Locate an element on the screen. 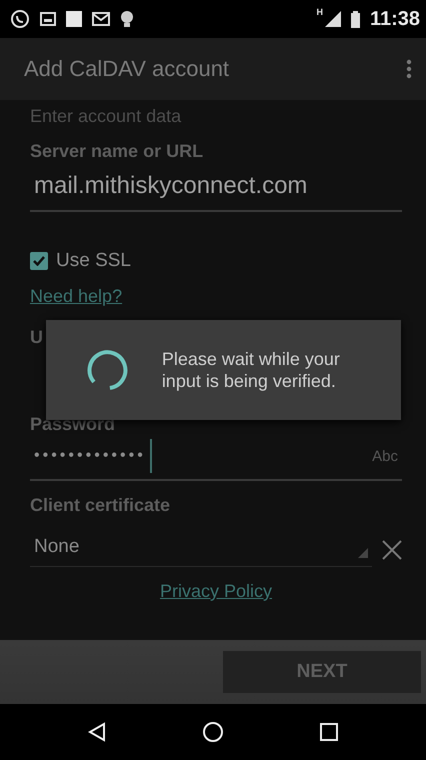 The image size is (426, 760). overflow-menu-icon is located at coordinates (409, 69).